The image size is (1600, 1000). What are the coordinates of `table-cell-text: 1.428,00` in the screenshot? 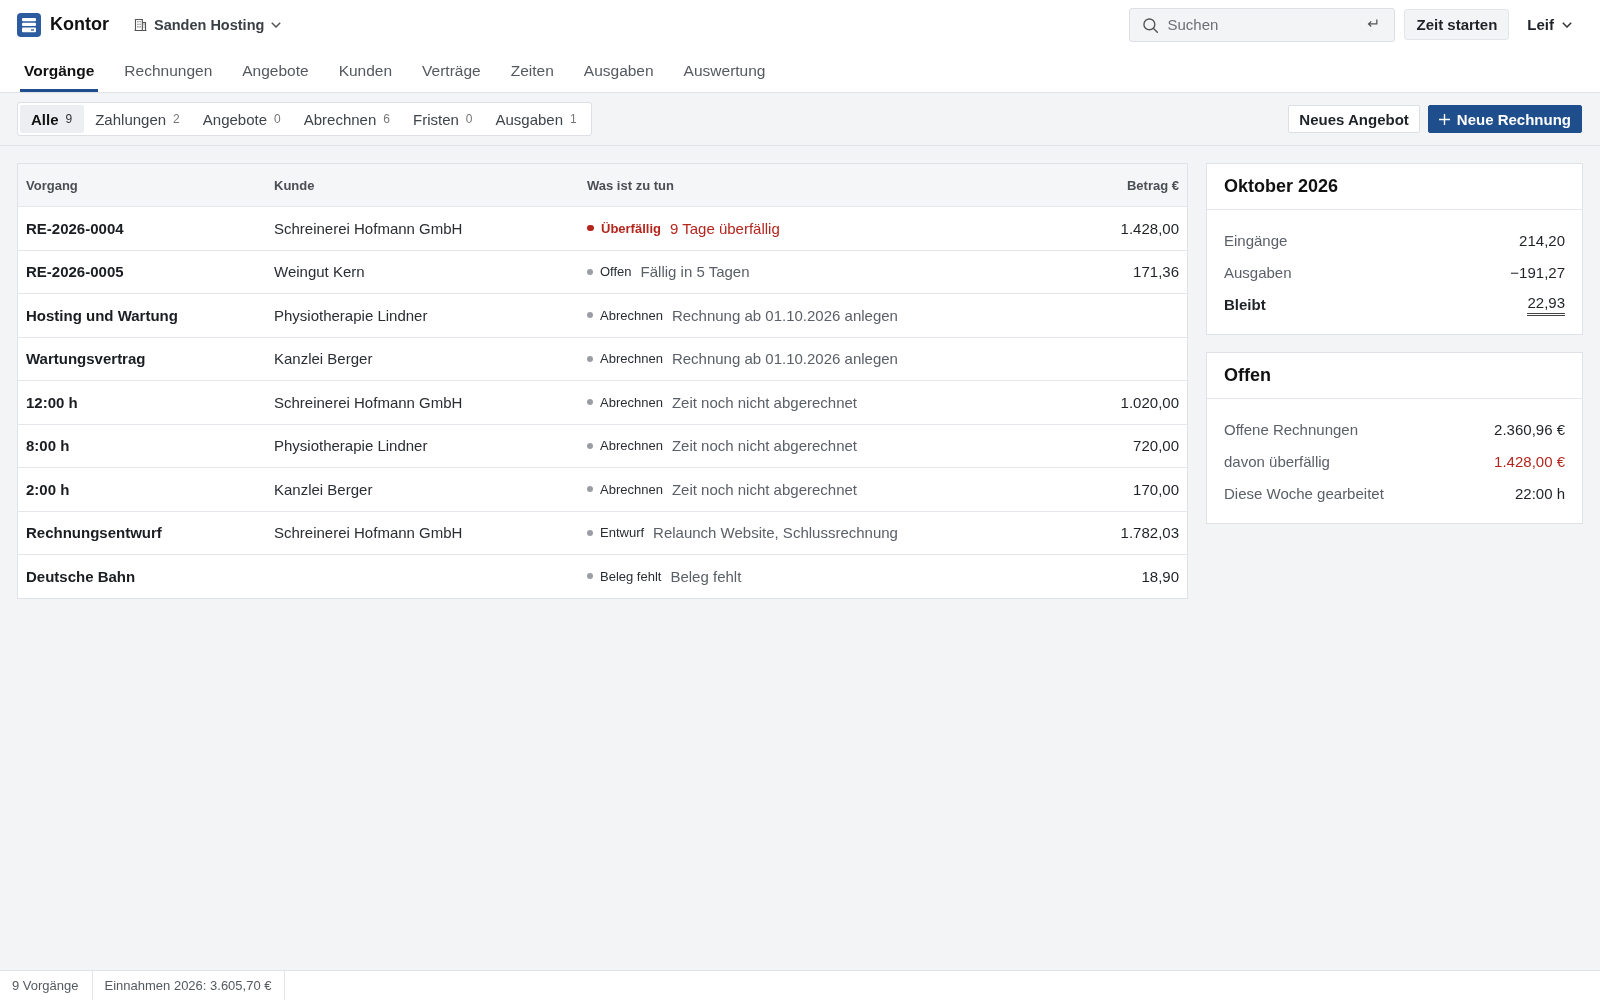 It's located at (1149, 228).